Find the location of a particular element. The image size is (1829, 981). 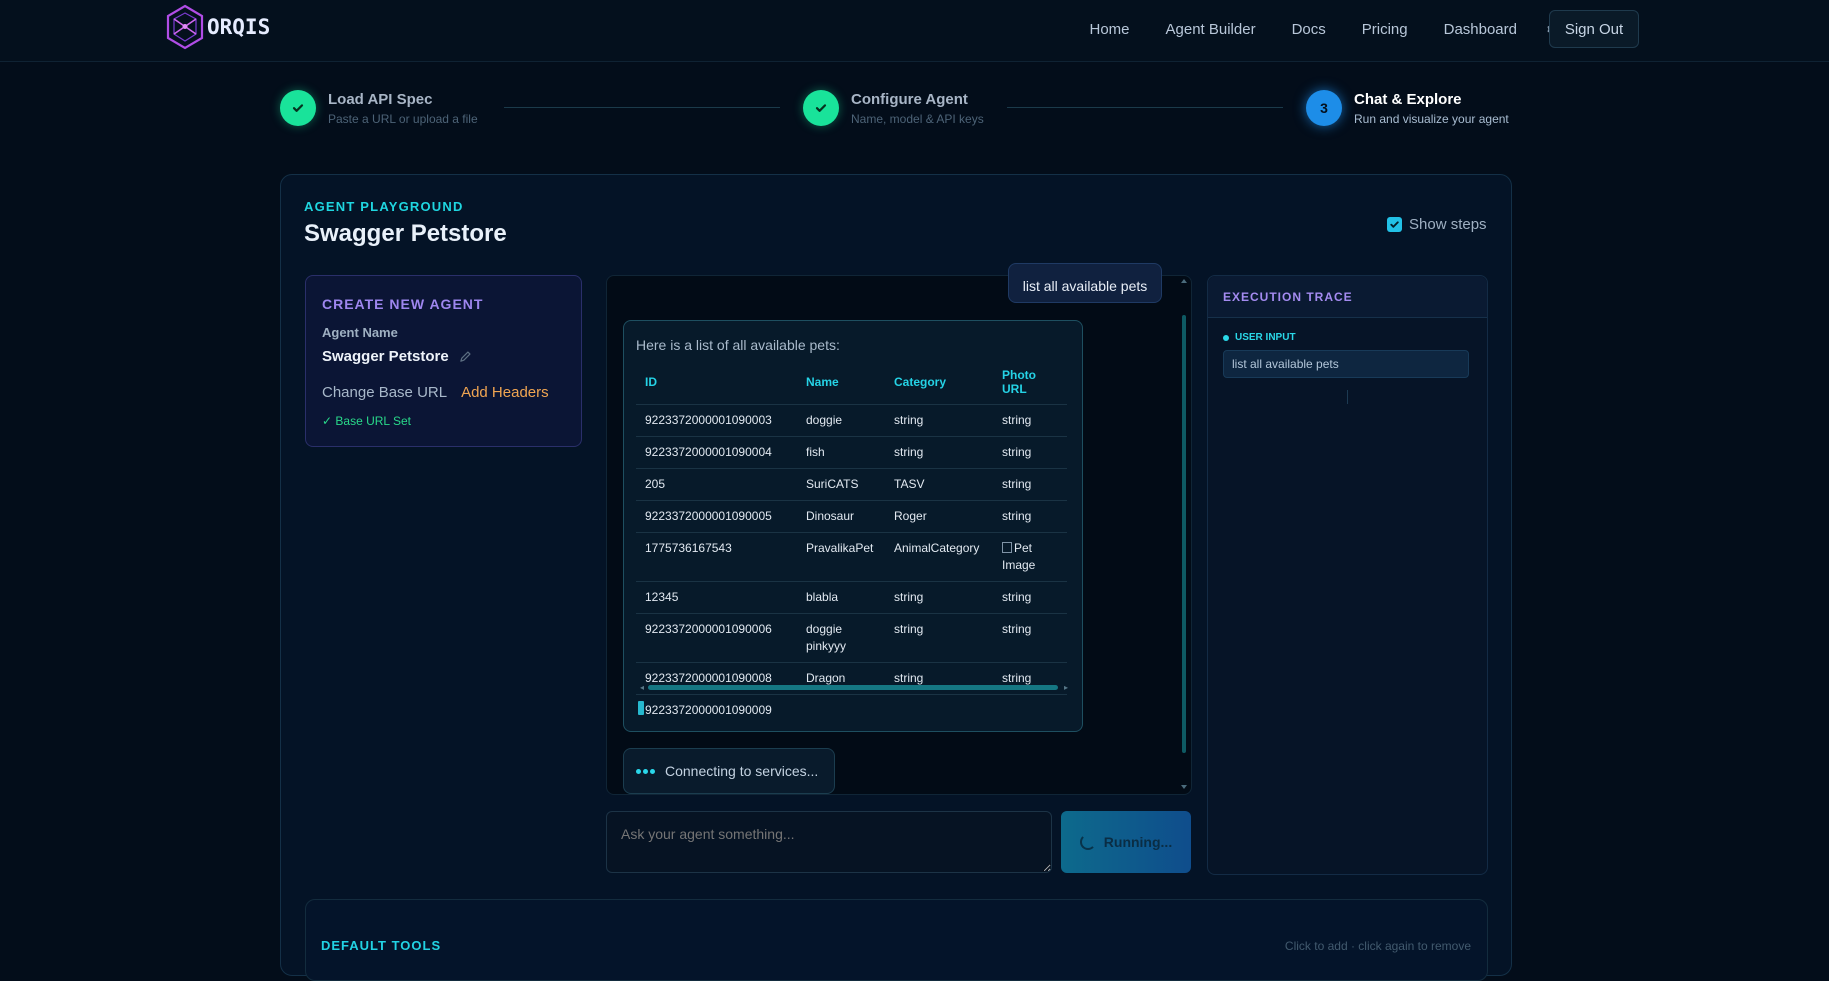

agent-name-value: Swagger Petstore is located at coordinates (397, 356).